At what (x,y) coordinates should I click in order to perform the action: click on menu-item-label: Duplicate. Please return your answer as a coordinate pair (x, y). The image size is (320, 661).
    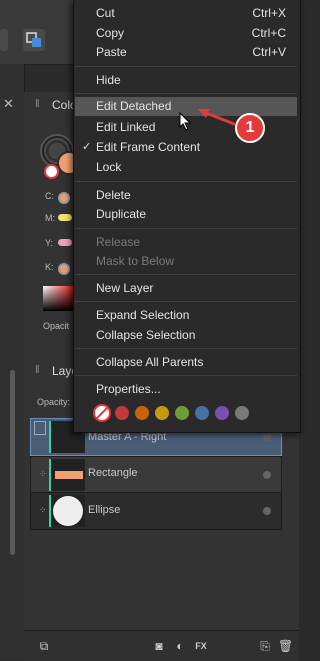
    Looking at the image, I should click on (121, 214).